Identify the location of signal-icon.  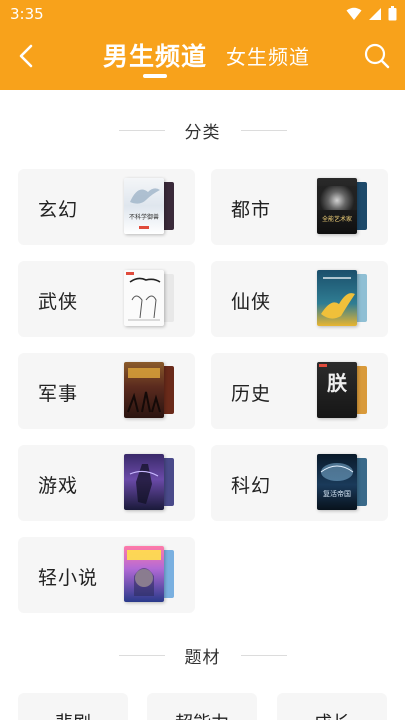
(375, 13).